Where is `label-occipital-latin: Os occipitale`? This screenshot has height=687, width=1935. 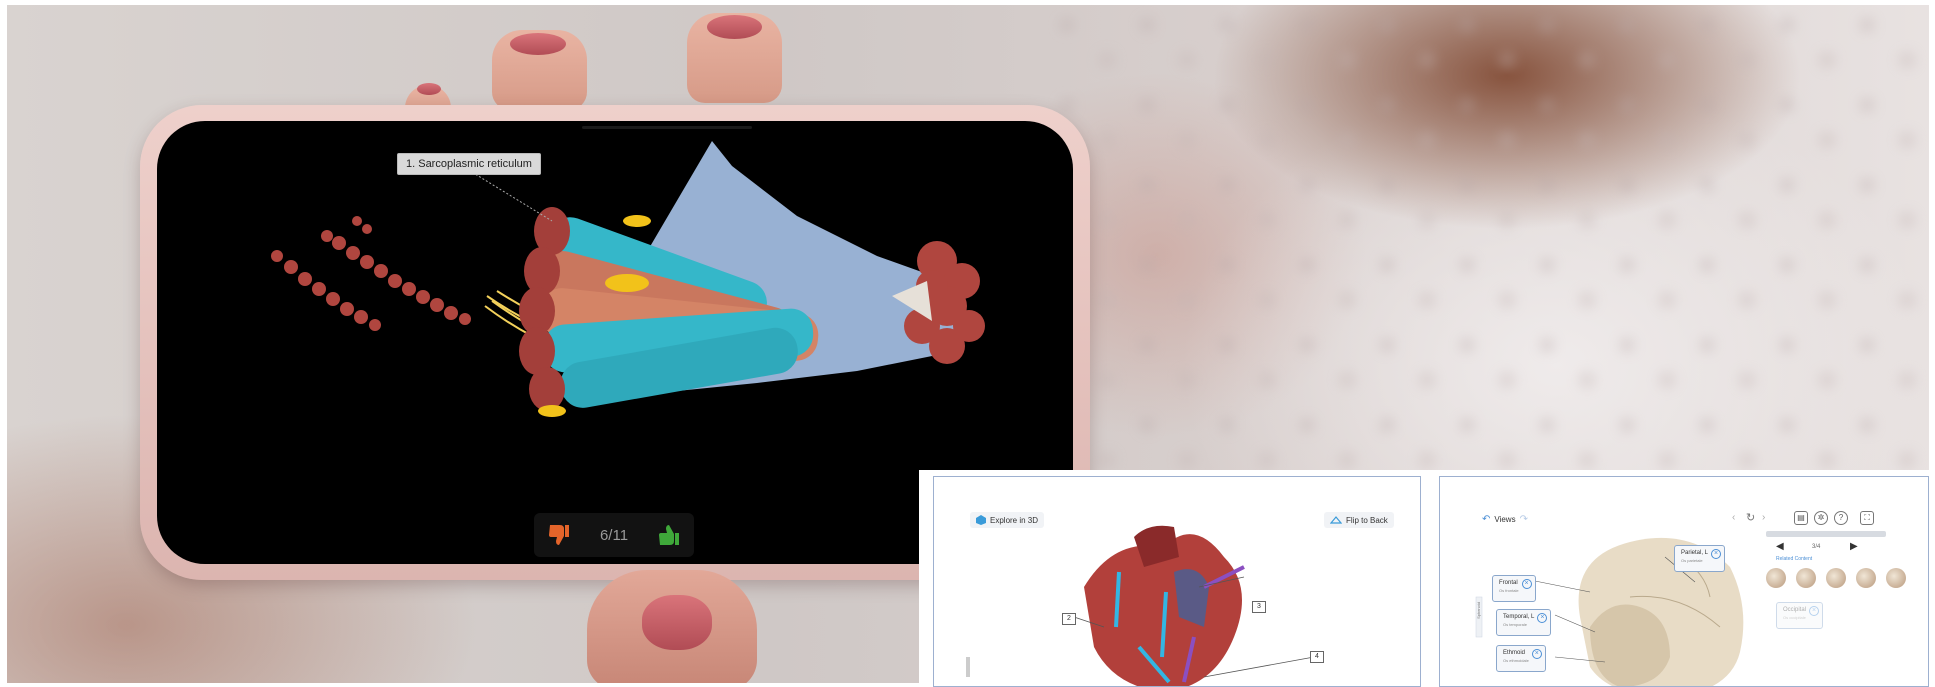
label-occipital-latin: Os occipitale is located at coordinates (1794, 617).